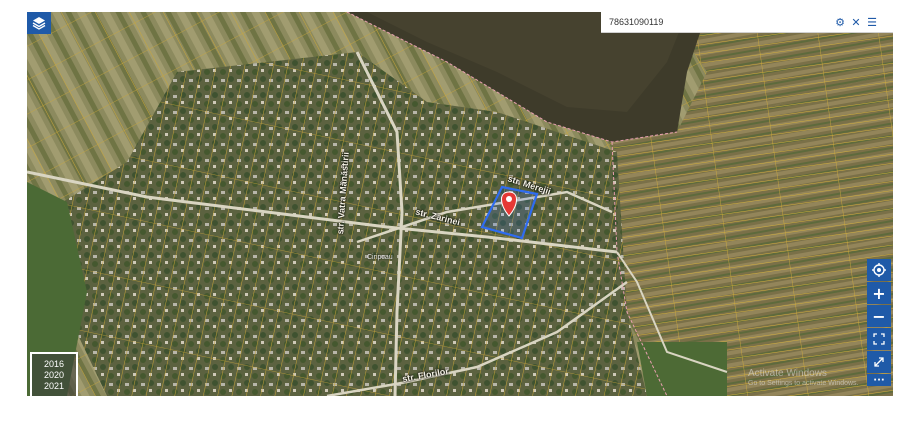  I want to click on search-bar: ⚙ ✕ ☰, so click(747, 22).